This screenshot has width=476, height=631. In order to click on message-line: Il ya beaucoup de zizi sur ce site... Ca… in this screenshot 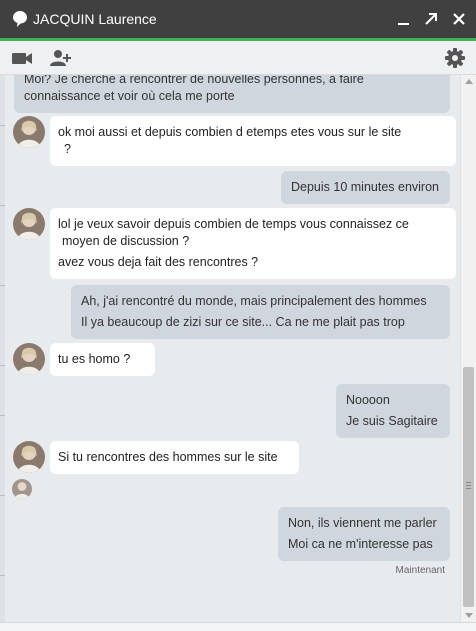, I will do `click(243, 322)`.